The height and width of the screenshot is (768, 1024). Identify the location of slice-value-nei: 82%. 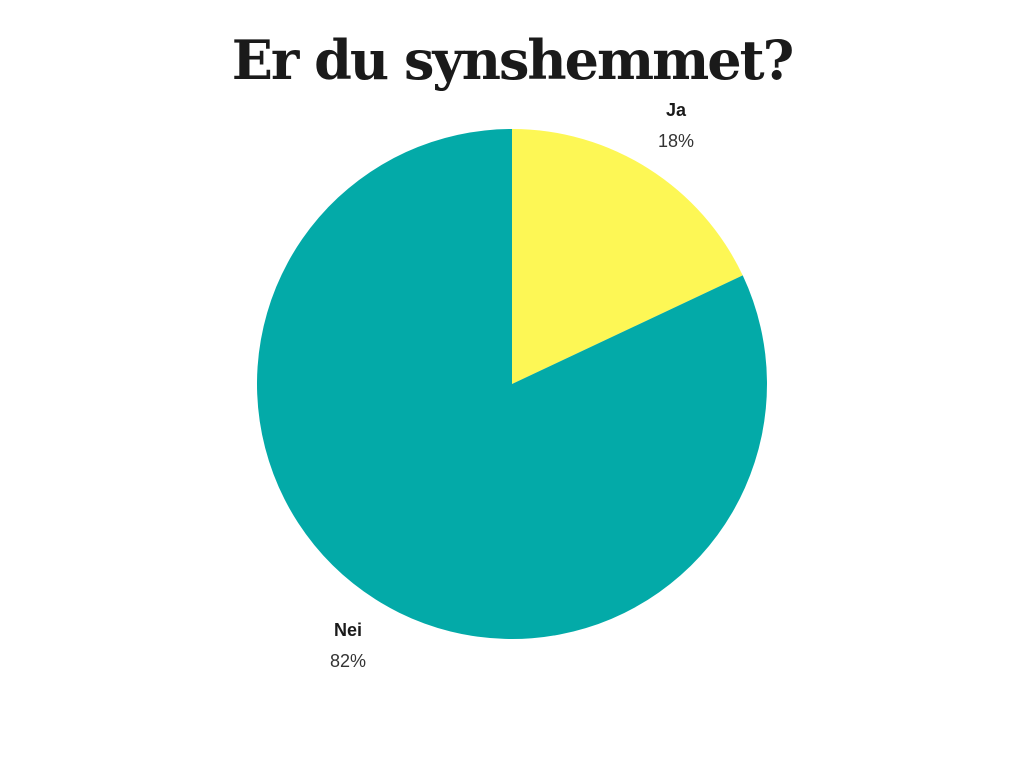
(348, 661).